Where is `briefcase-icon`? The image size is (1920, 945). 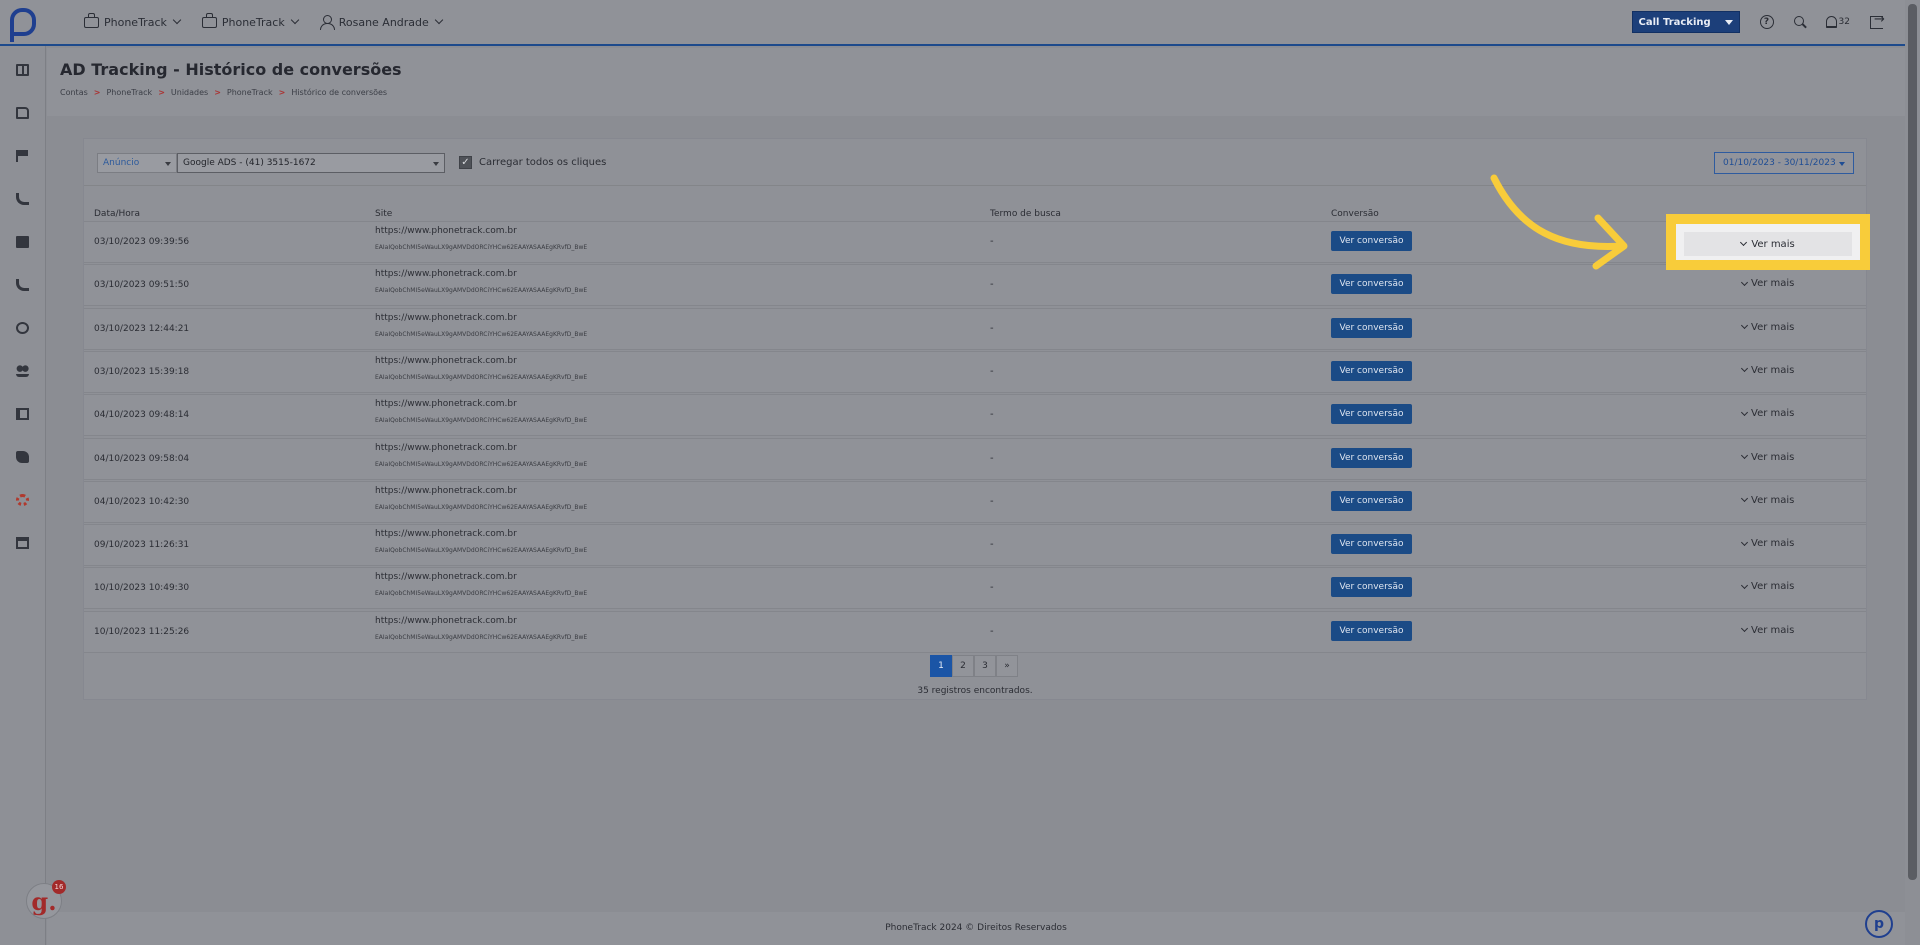 briefcase-icon is located at coordinates (209, 20).